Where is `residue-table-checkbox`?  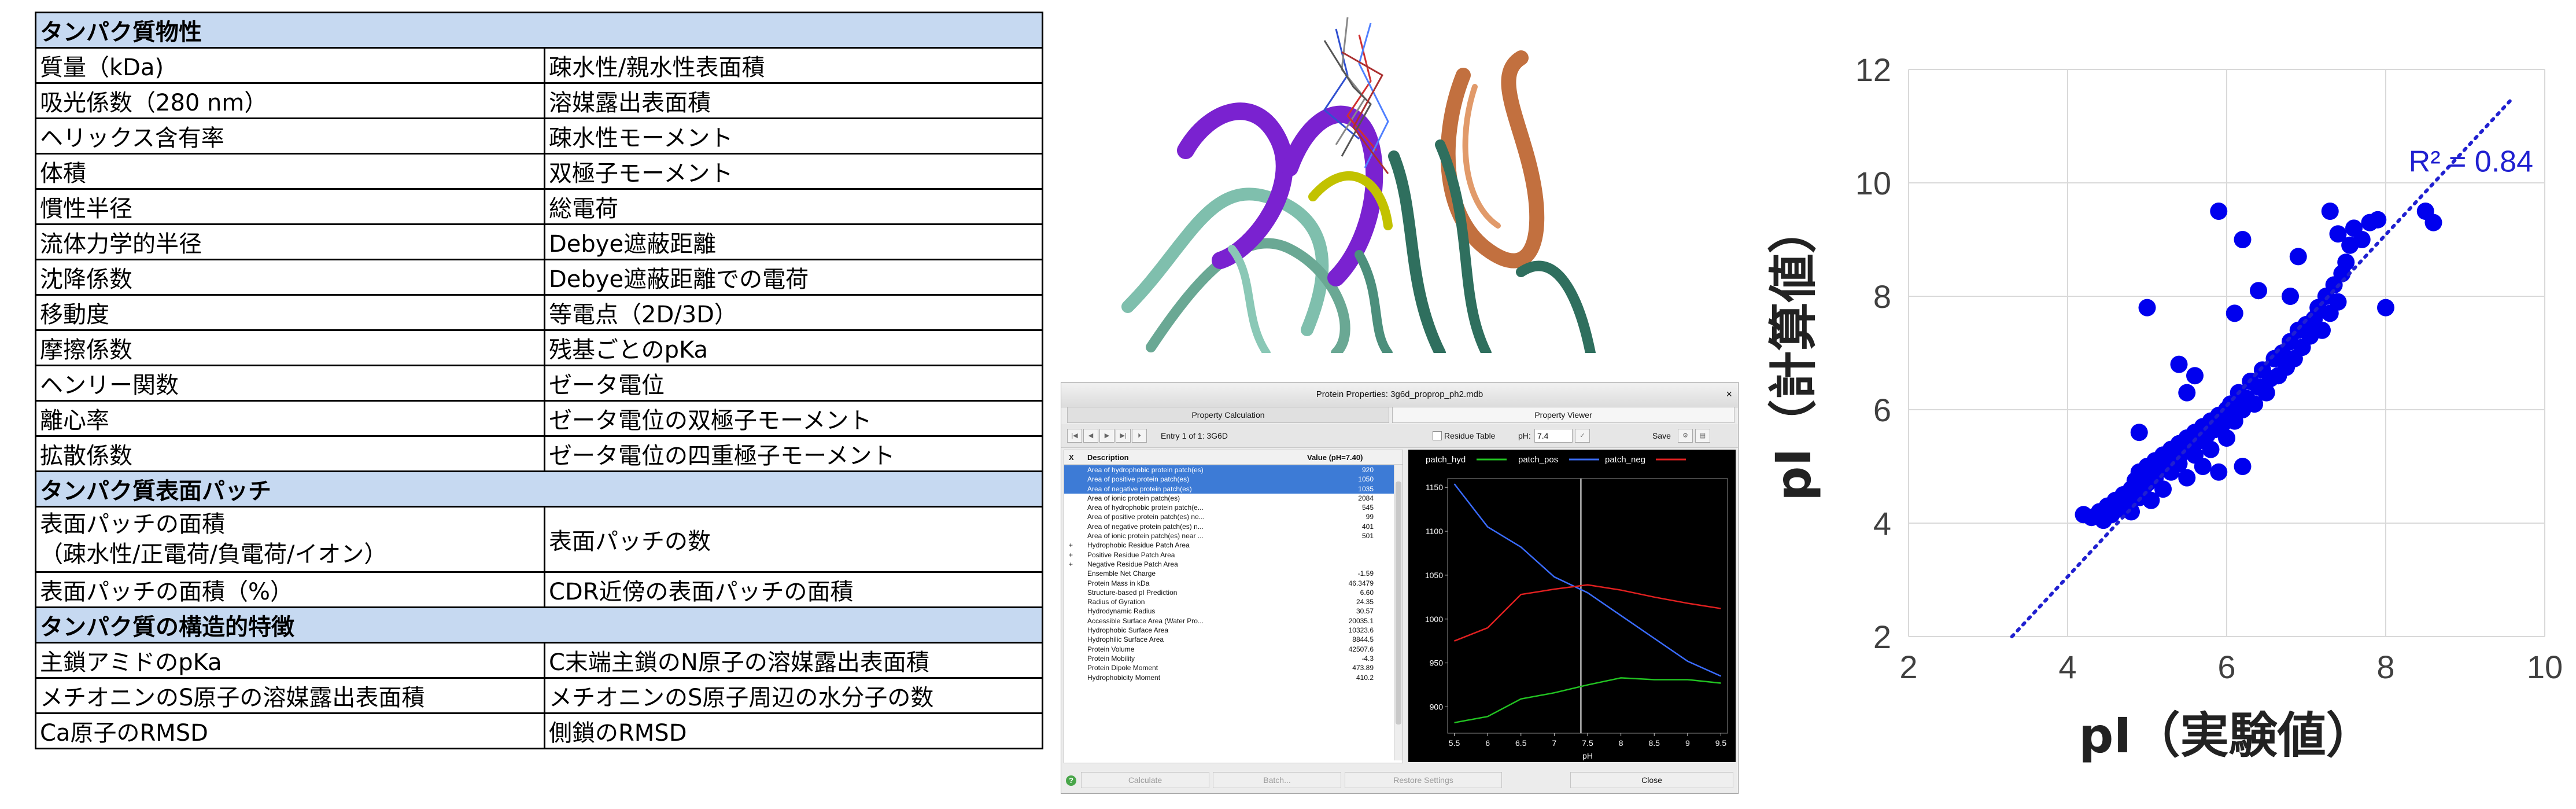 residue-table-checkbox is located at coordinates (1437, 435).